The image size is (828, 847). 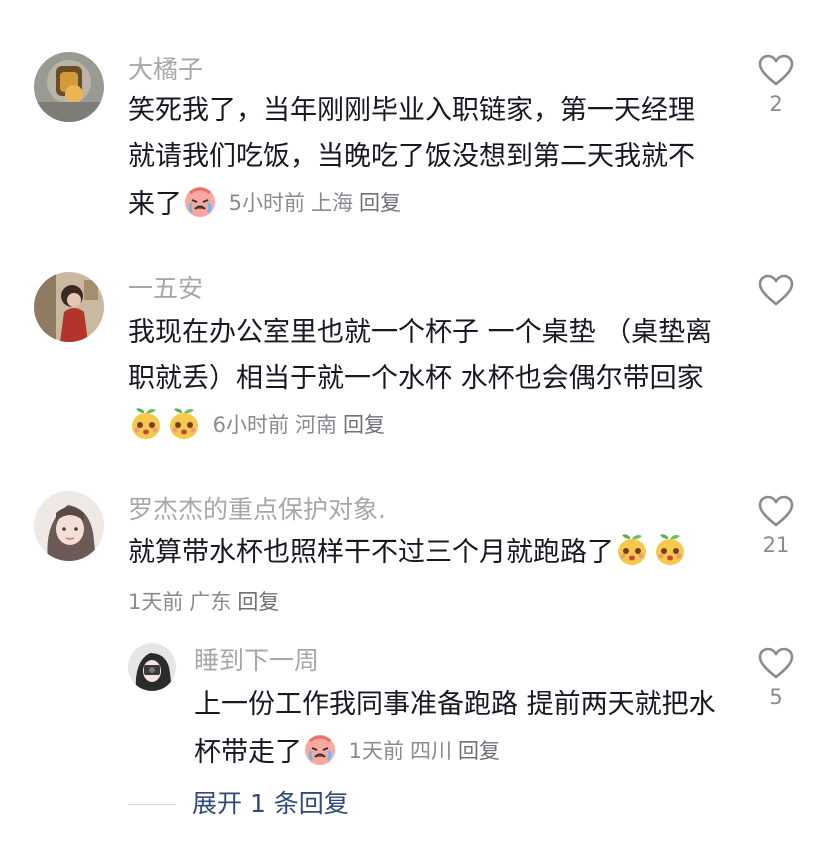 I want to click on like-control: 21, so click(x=776, y=526).